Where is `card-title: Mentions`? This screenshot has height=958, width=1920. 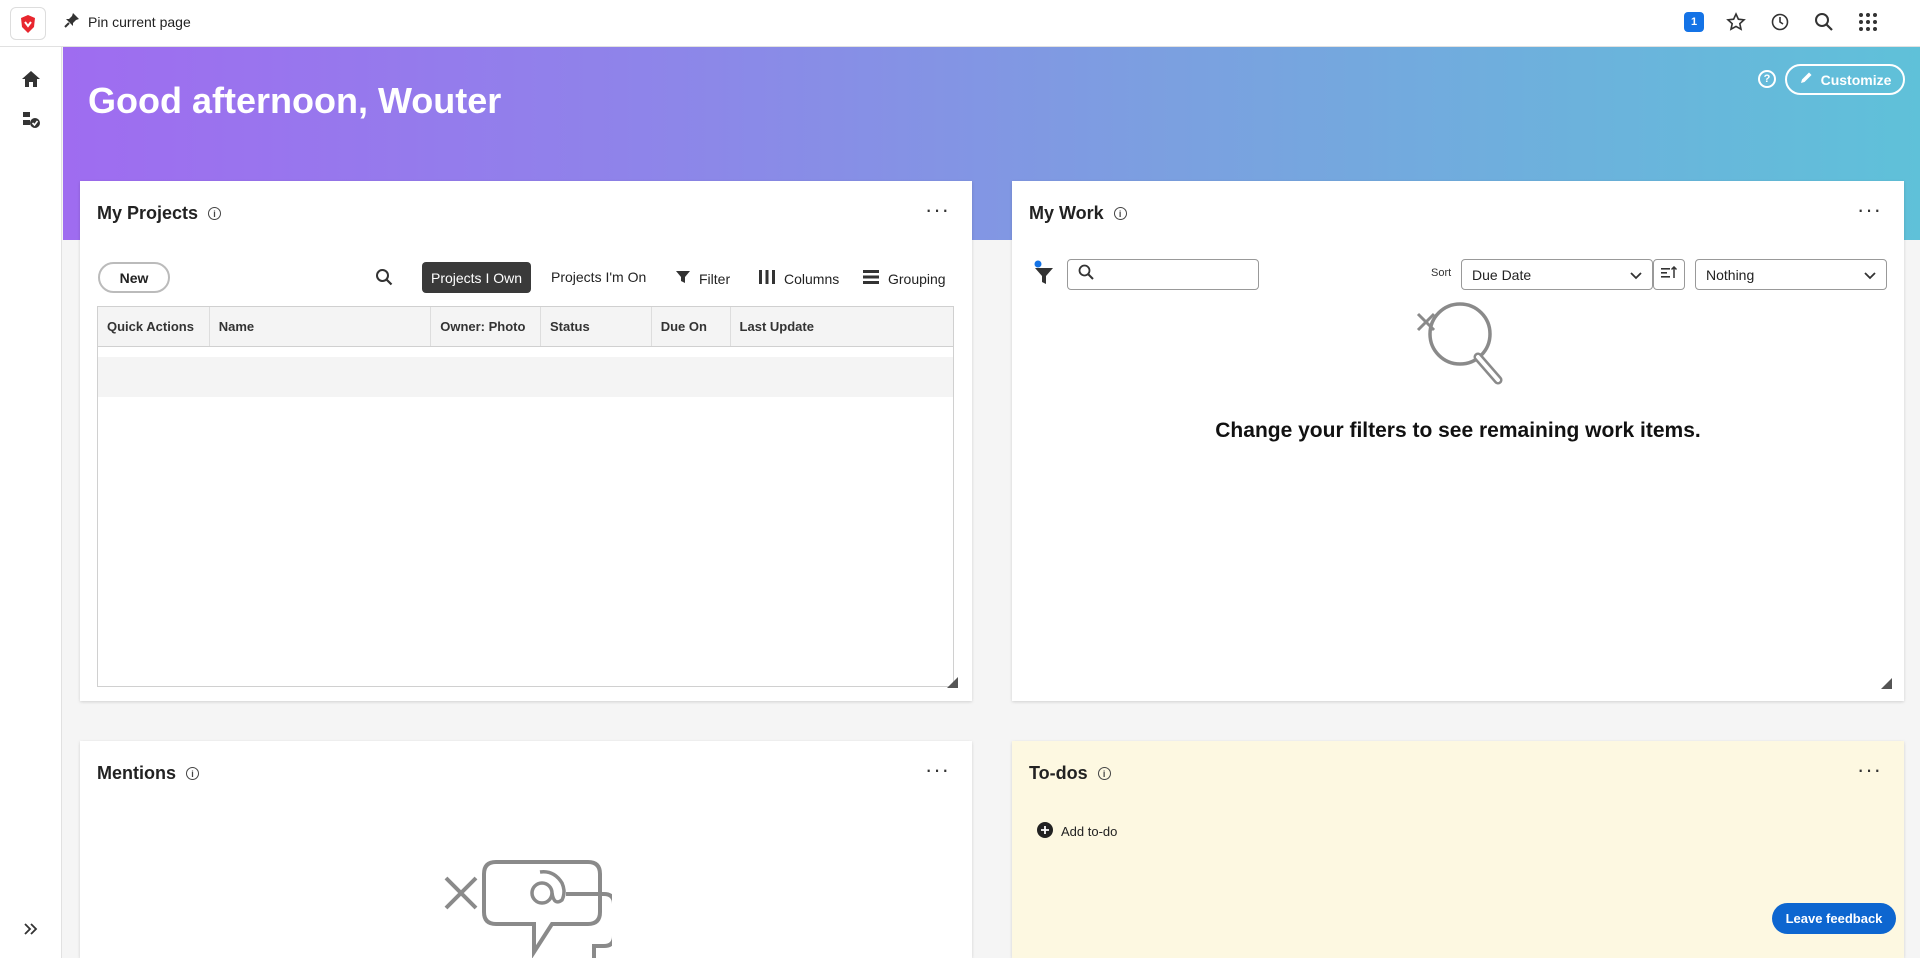
card-title: Mentions is located at coordinates (136, 773).